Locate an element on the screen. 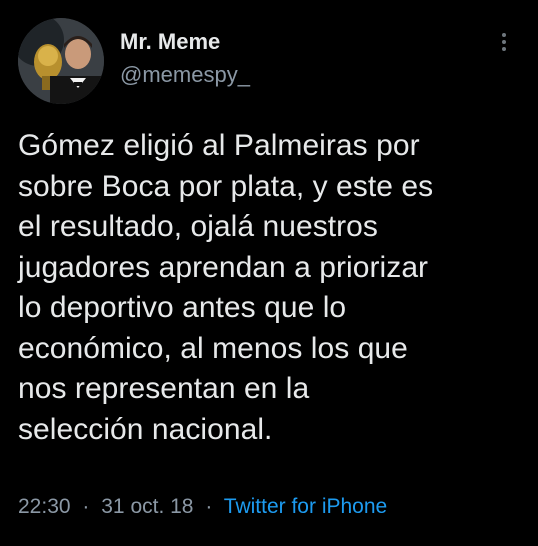  author-avatar is located at coordinates (61, 61).